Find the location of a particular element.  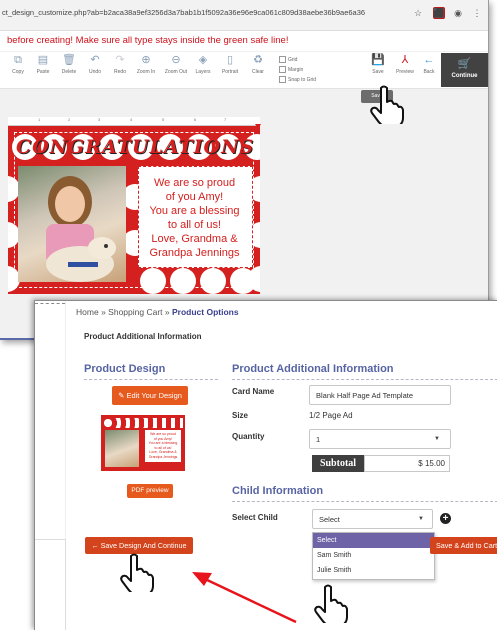

annotation-overlay is located at coordinates (244, 598).